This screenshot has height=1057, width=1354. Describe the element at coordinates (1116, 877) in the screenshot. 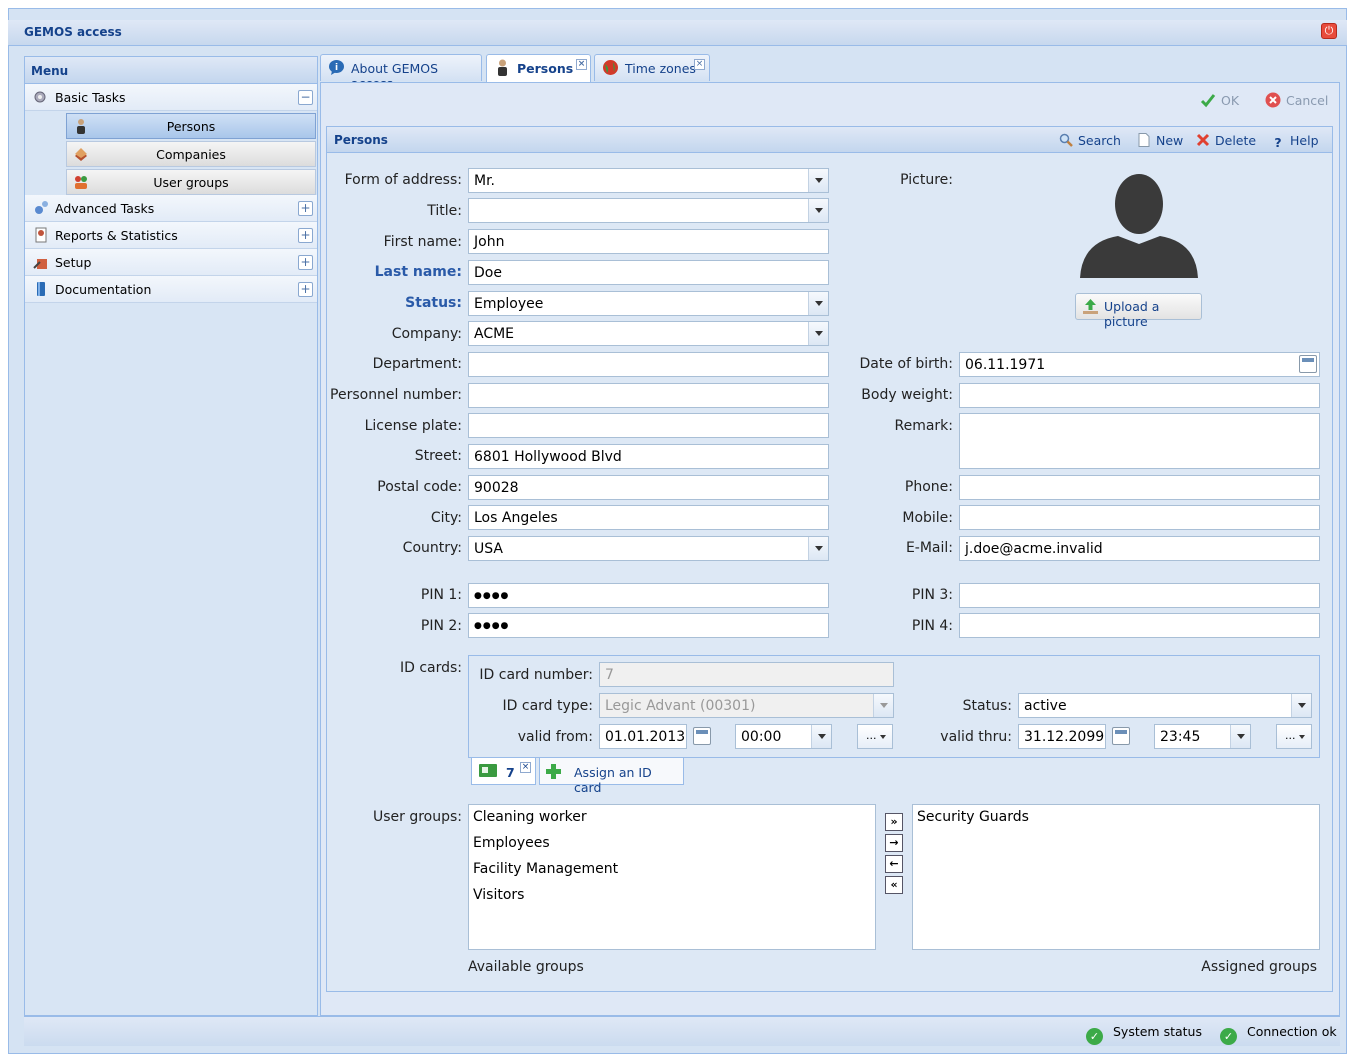

I see `assigned-groups-list: Security Guards` at that location.